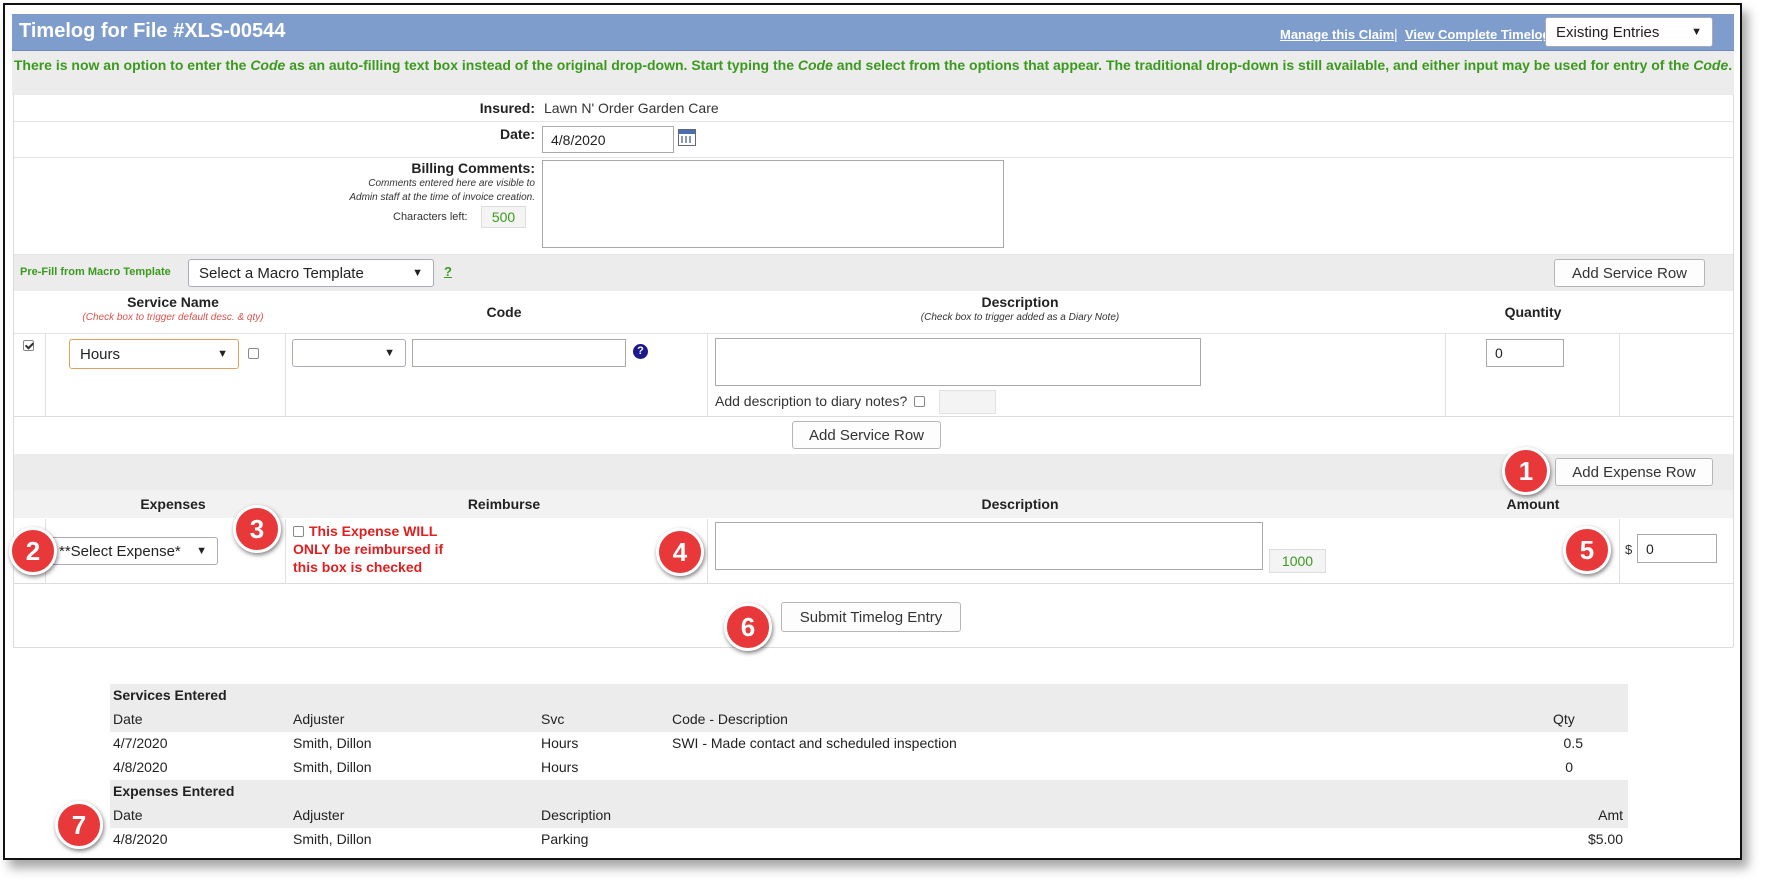 Image resolution: width=1770 pixels, height=896 pixels. Describe the element at coordinates (873, 108) in the screenshot. I see `insured-row: Insured: Lawn N' Order Garden Care` at that location.